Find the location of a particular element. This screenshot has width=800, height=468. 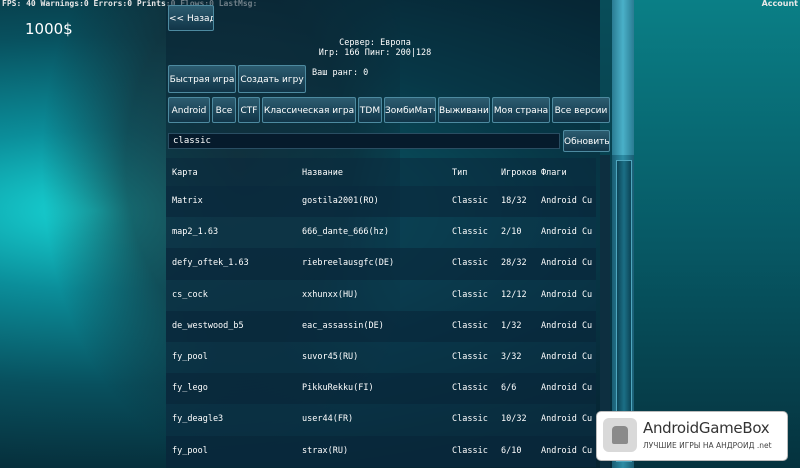

cell-map: fy_lego is located at coordinates (190, 388).